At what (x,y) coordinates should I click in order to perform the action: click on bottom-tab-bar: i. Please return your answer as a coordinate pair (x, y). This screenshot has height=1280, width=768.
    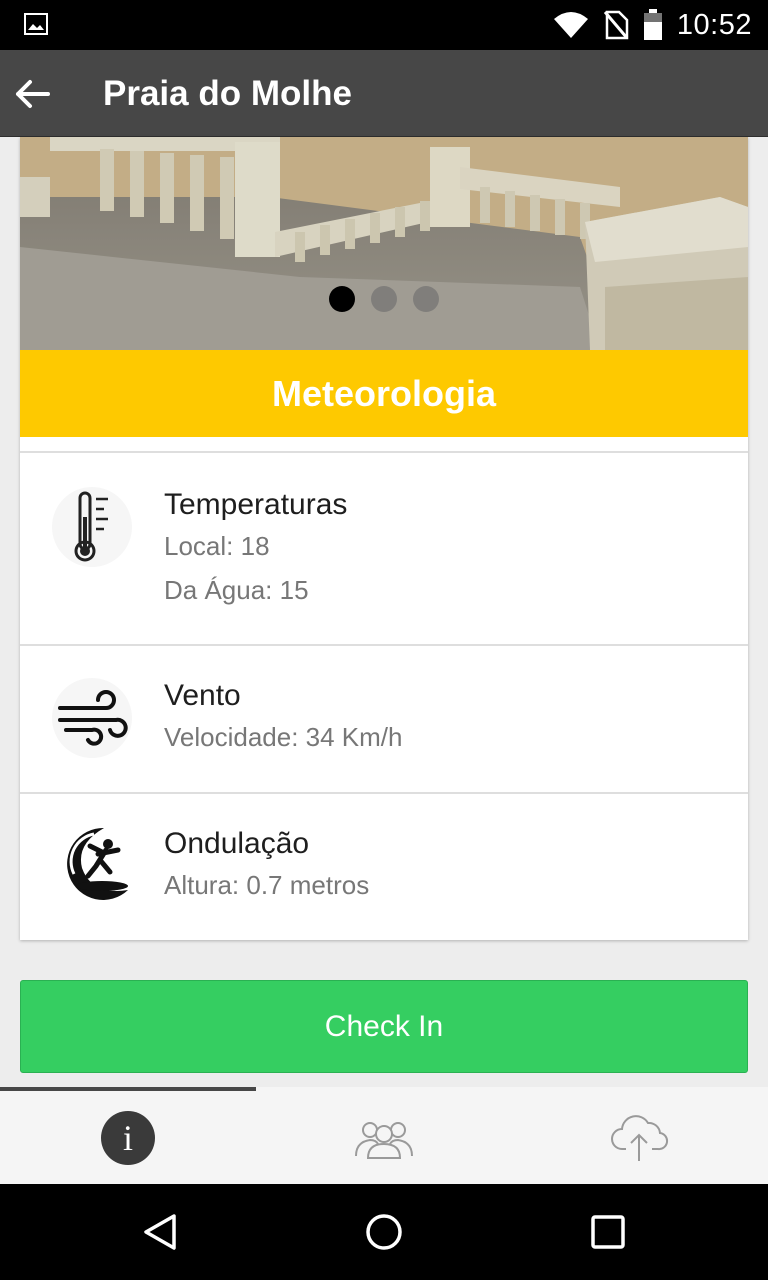
    Looking at the image, I should click on (384, 1135).